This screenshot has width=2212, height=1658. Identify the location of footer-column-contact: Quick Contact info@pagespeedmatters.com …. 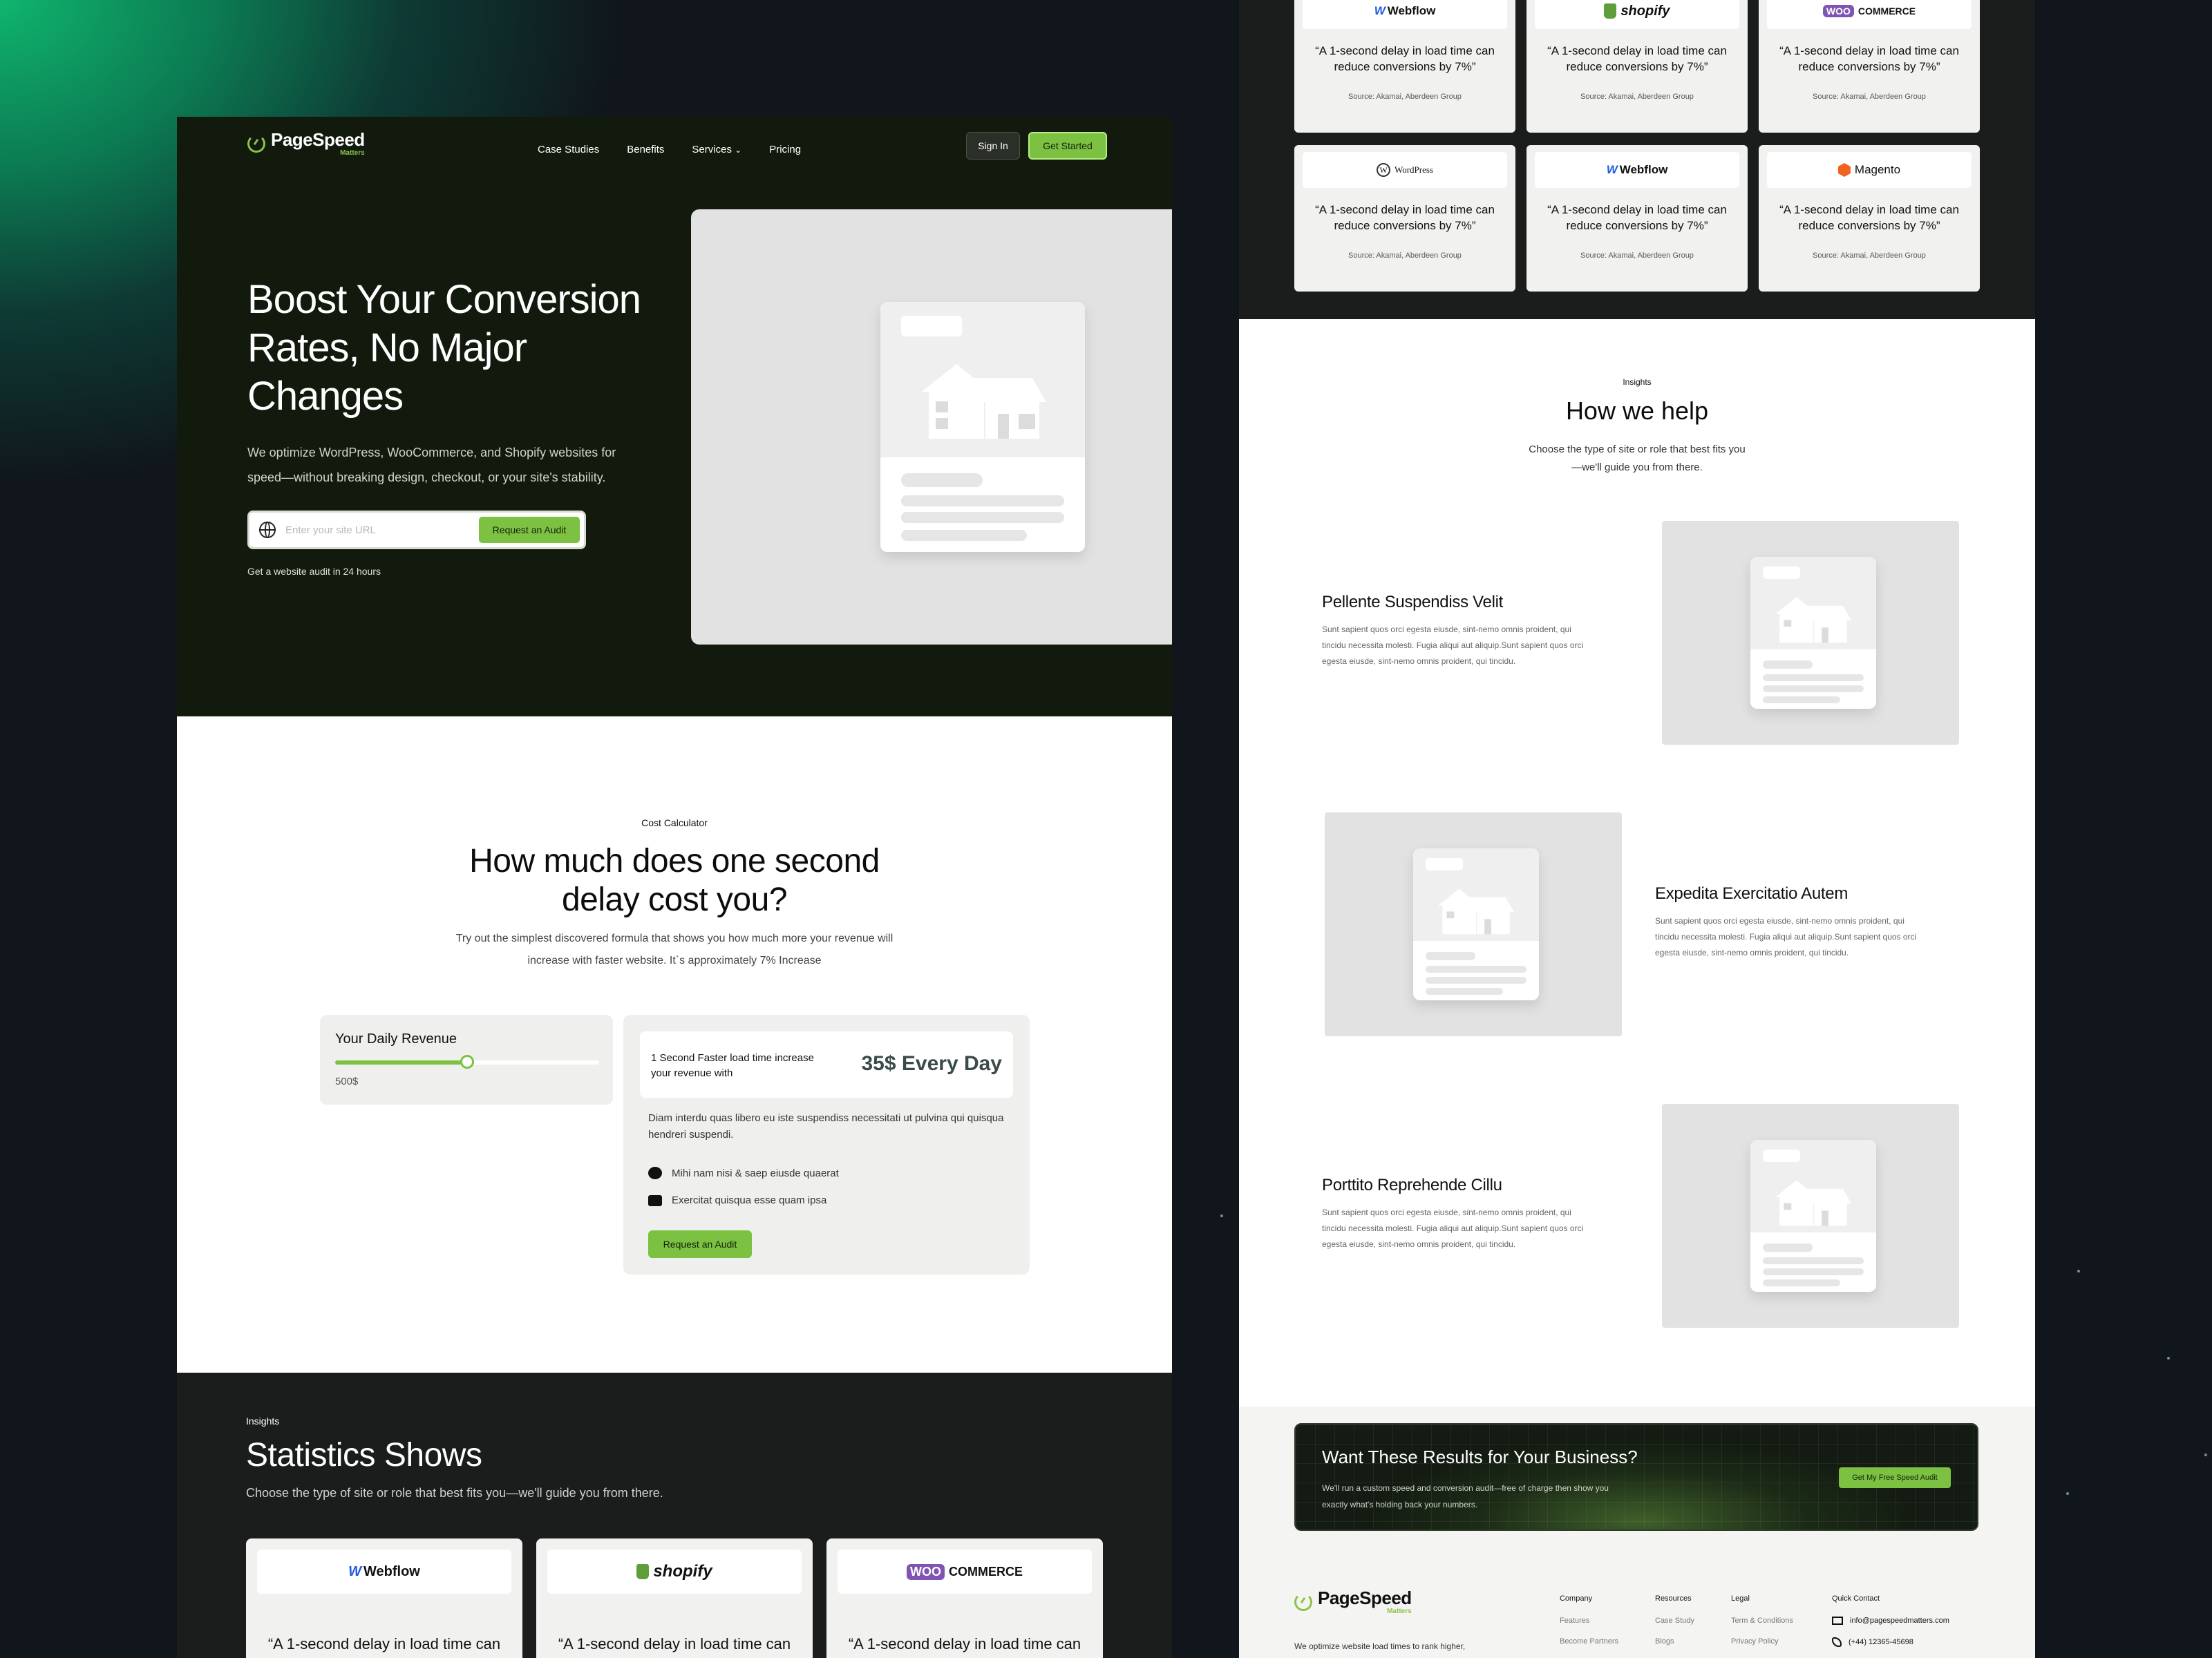
(1890, 1626).